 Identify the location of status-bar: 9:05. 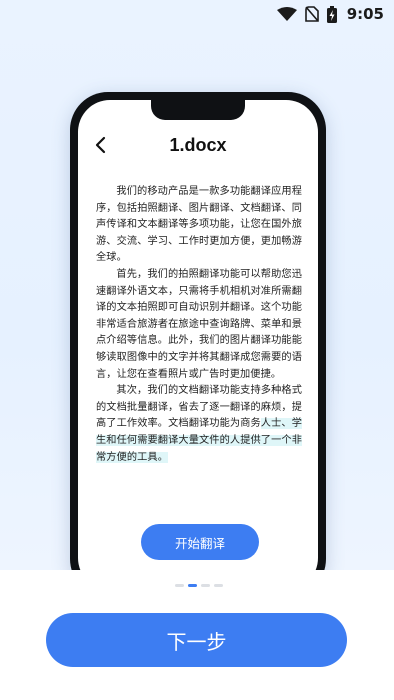
(197, 14).